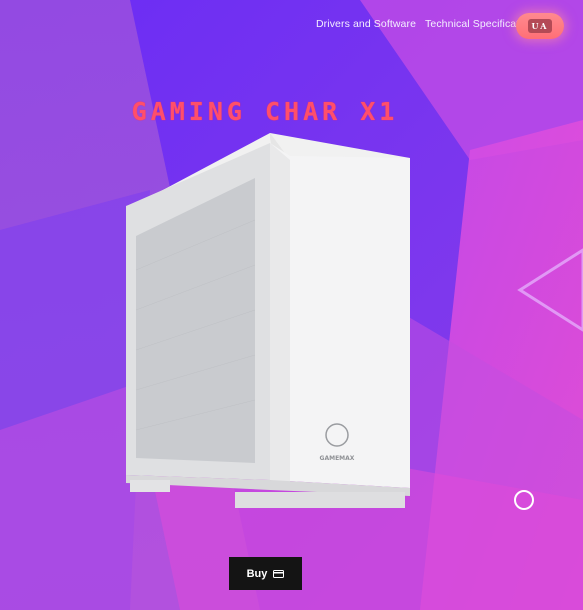 This screenshot has height=610, width=583. I want to click on language-label: UA, so click(540, 26).